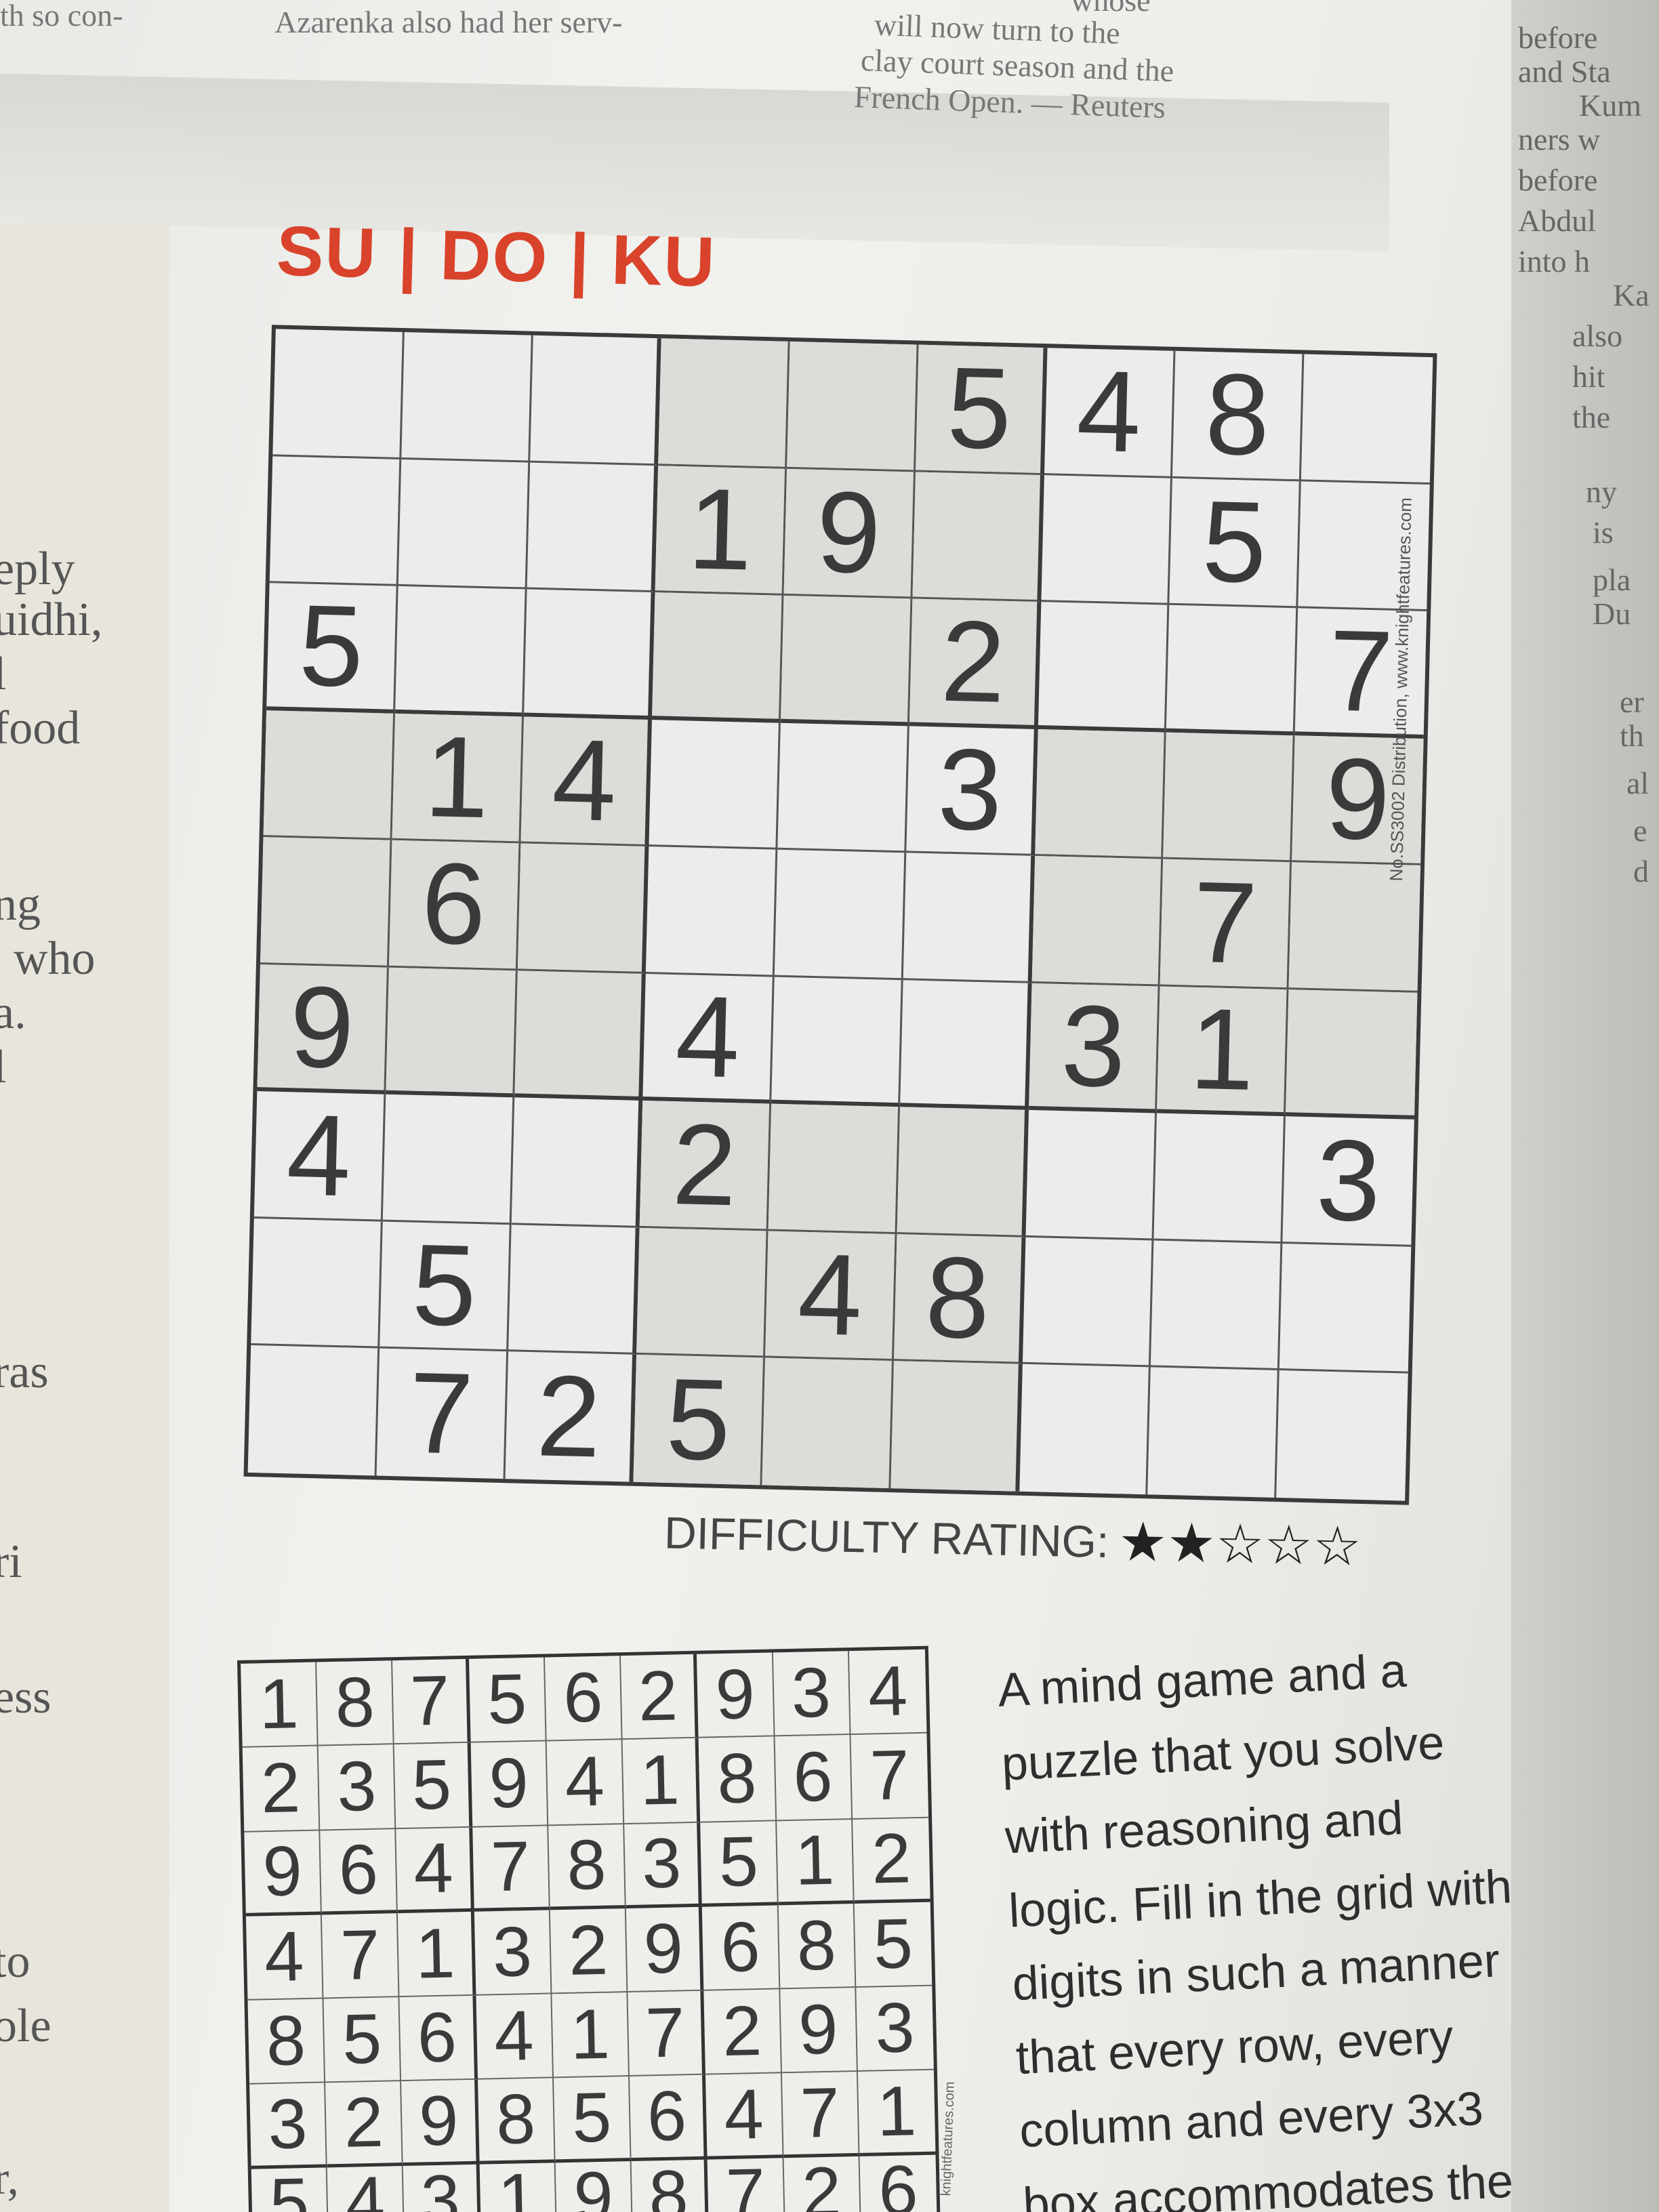 The image size is (1659, 2212). I want to click on left-fragment: ras, so click(25, 1372).